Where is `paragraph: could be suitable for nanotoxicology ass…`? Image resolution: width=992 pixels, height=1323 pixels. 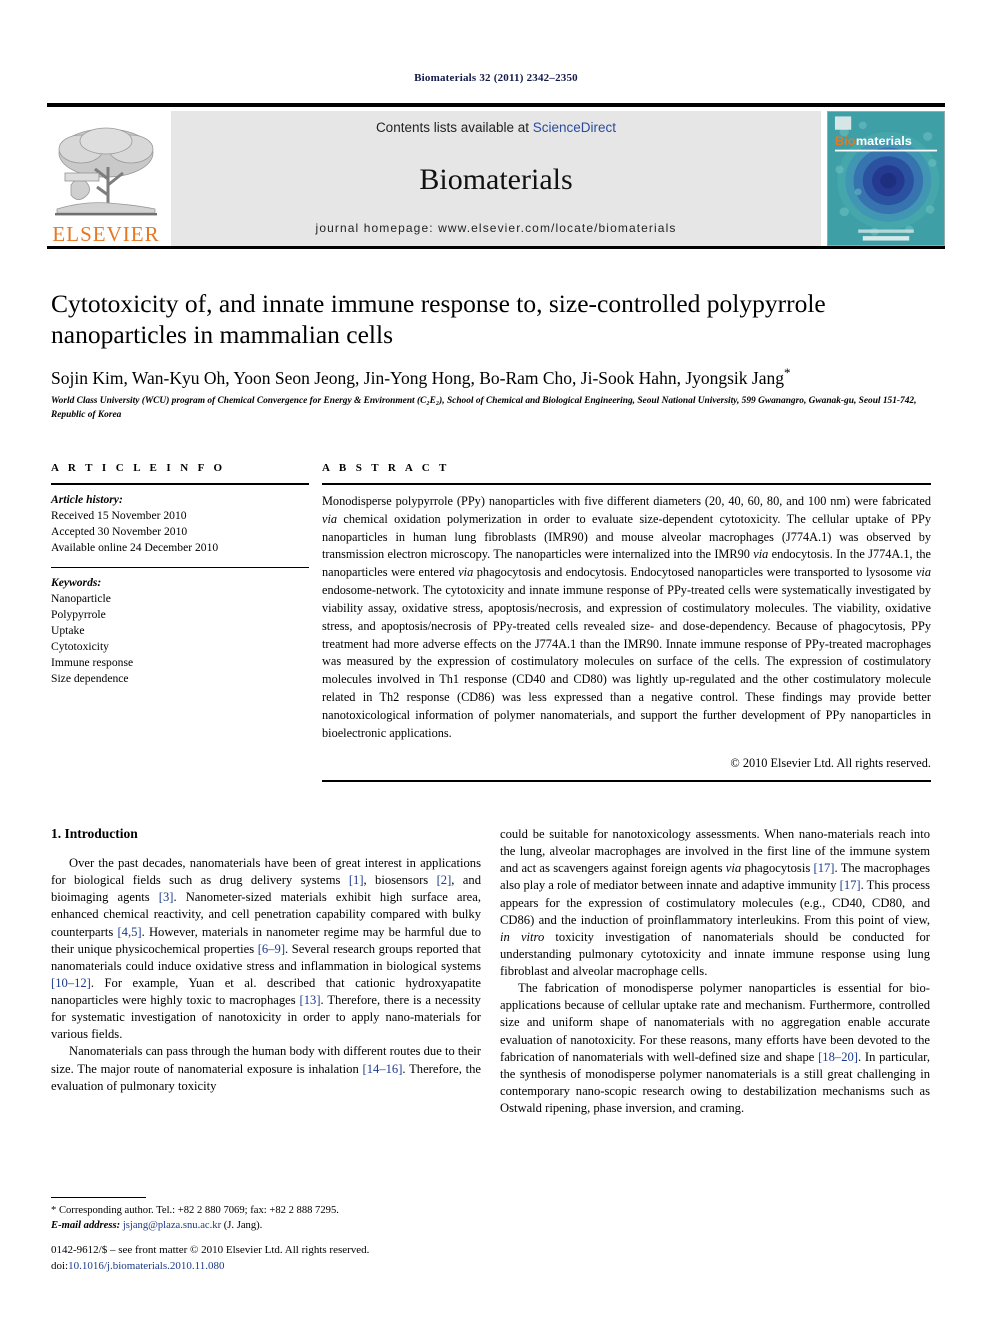 paragraph: could be suitable for nanotoxicology ass… is located at coordinates (715, 902).